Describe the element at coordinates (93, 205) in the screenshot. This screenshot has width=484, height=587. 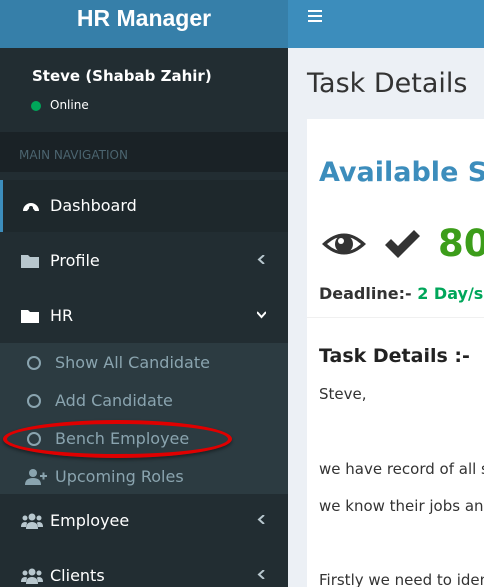
I see `sidebar-item-label: Dashboard` at that location.